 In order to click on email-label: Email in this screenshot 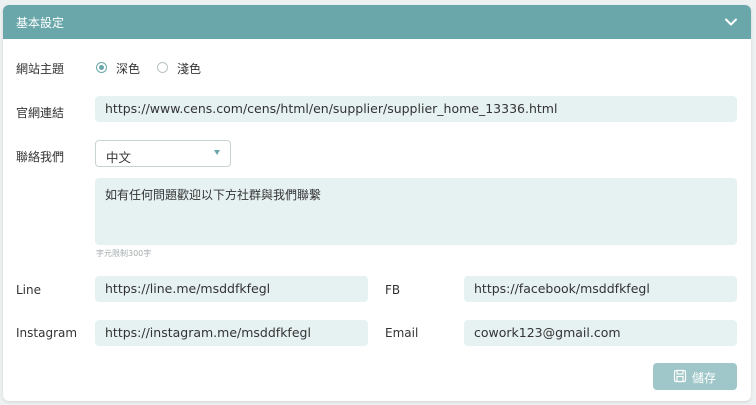, I will do `click(402, 333)`.